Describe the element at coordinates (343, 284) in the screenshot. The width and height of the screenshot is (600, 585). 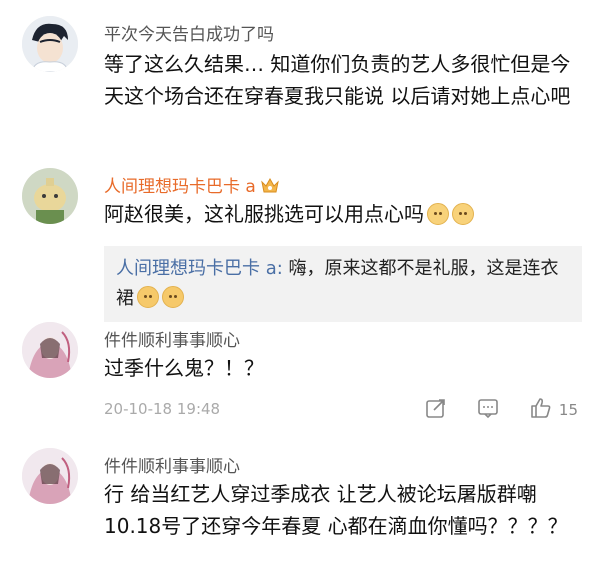
I see `reply-preview: 人间理想玛卡巴卡 a: 嗨，原来这都不是礼服，这是连衣裙` at that location.